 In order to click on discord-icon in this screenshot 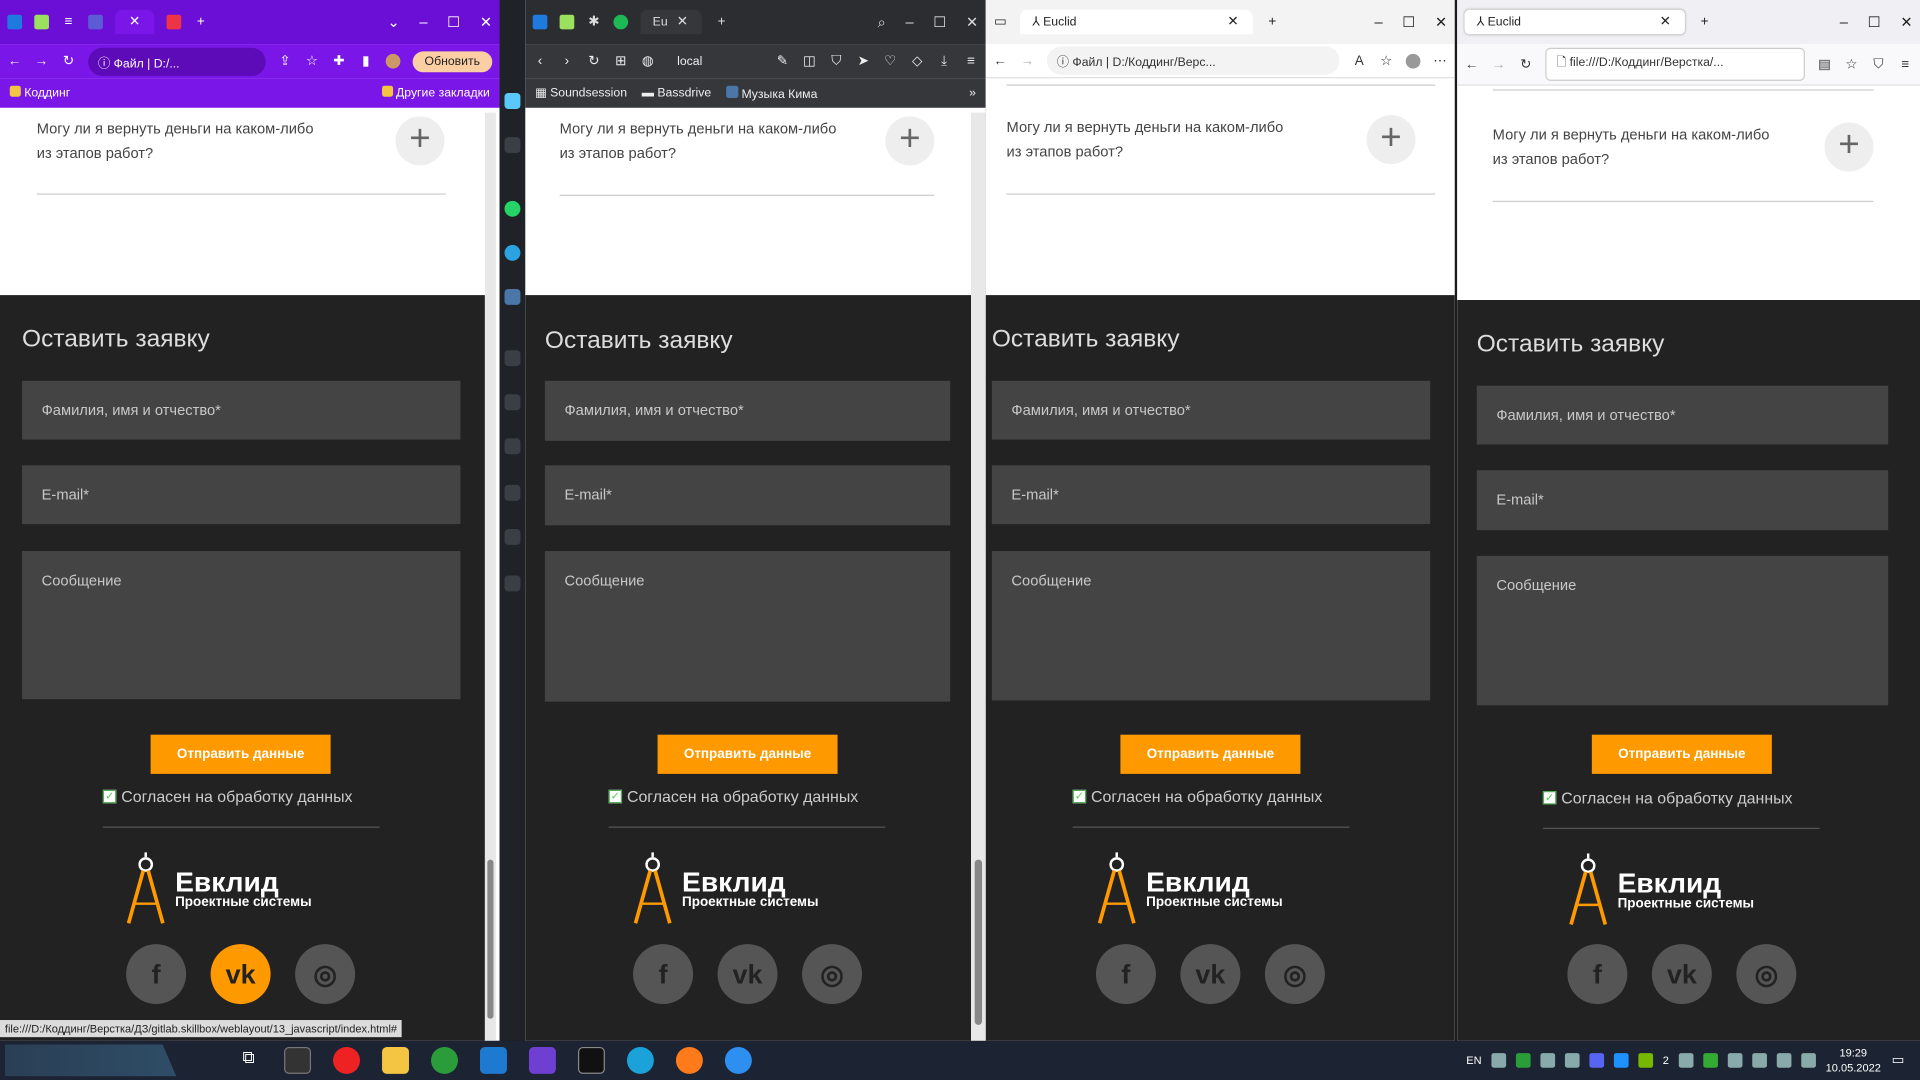, I will do `click(1597, 1060)`.